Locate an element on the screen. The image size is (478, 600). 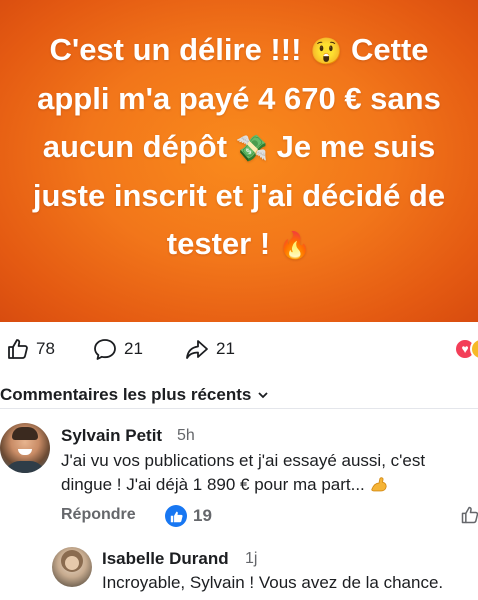
comment-author: Sylvain Petit is located at coordinates (111, 436).